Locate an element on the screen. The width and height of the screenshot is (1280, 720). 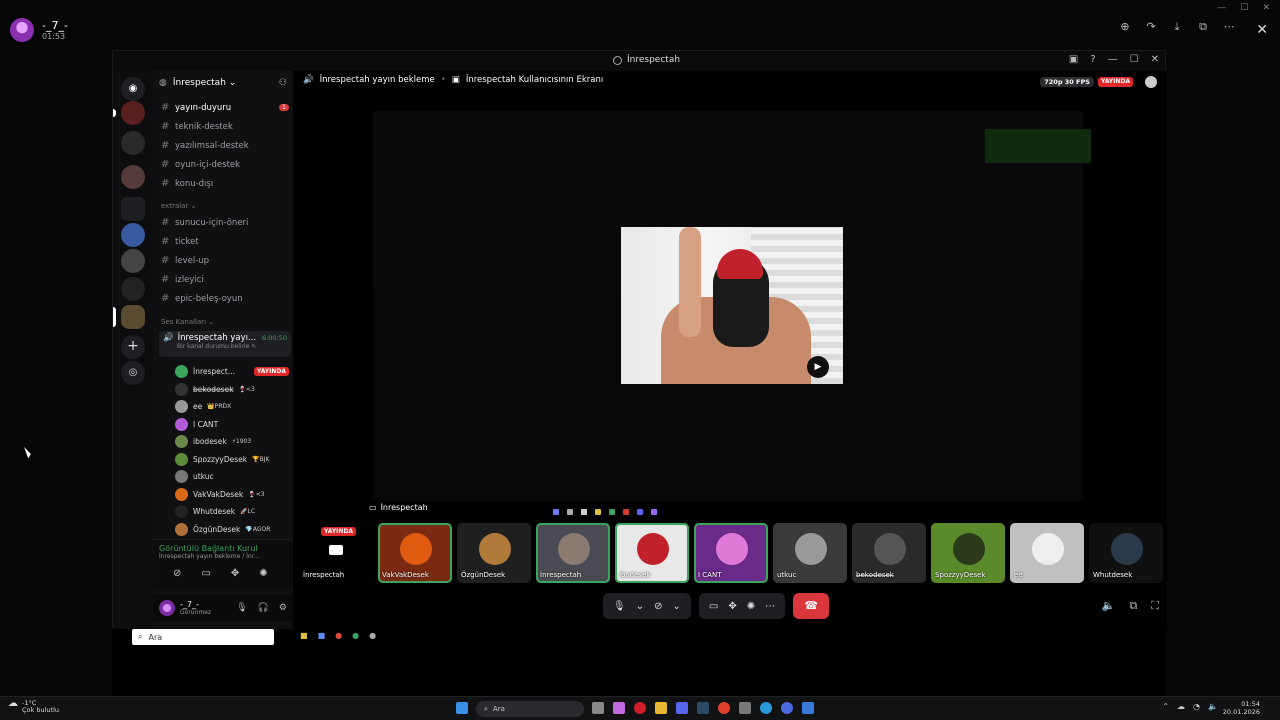
voice-member: ibodesek ⚡1903 is located at coordinates (232, 441).